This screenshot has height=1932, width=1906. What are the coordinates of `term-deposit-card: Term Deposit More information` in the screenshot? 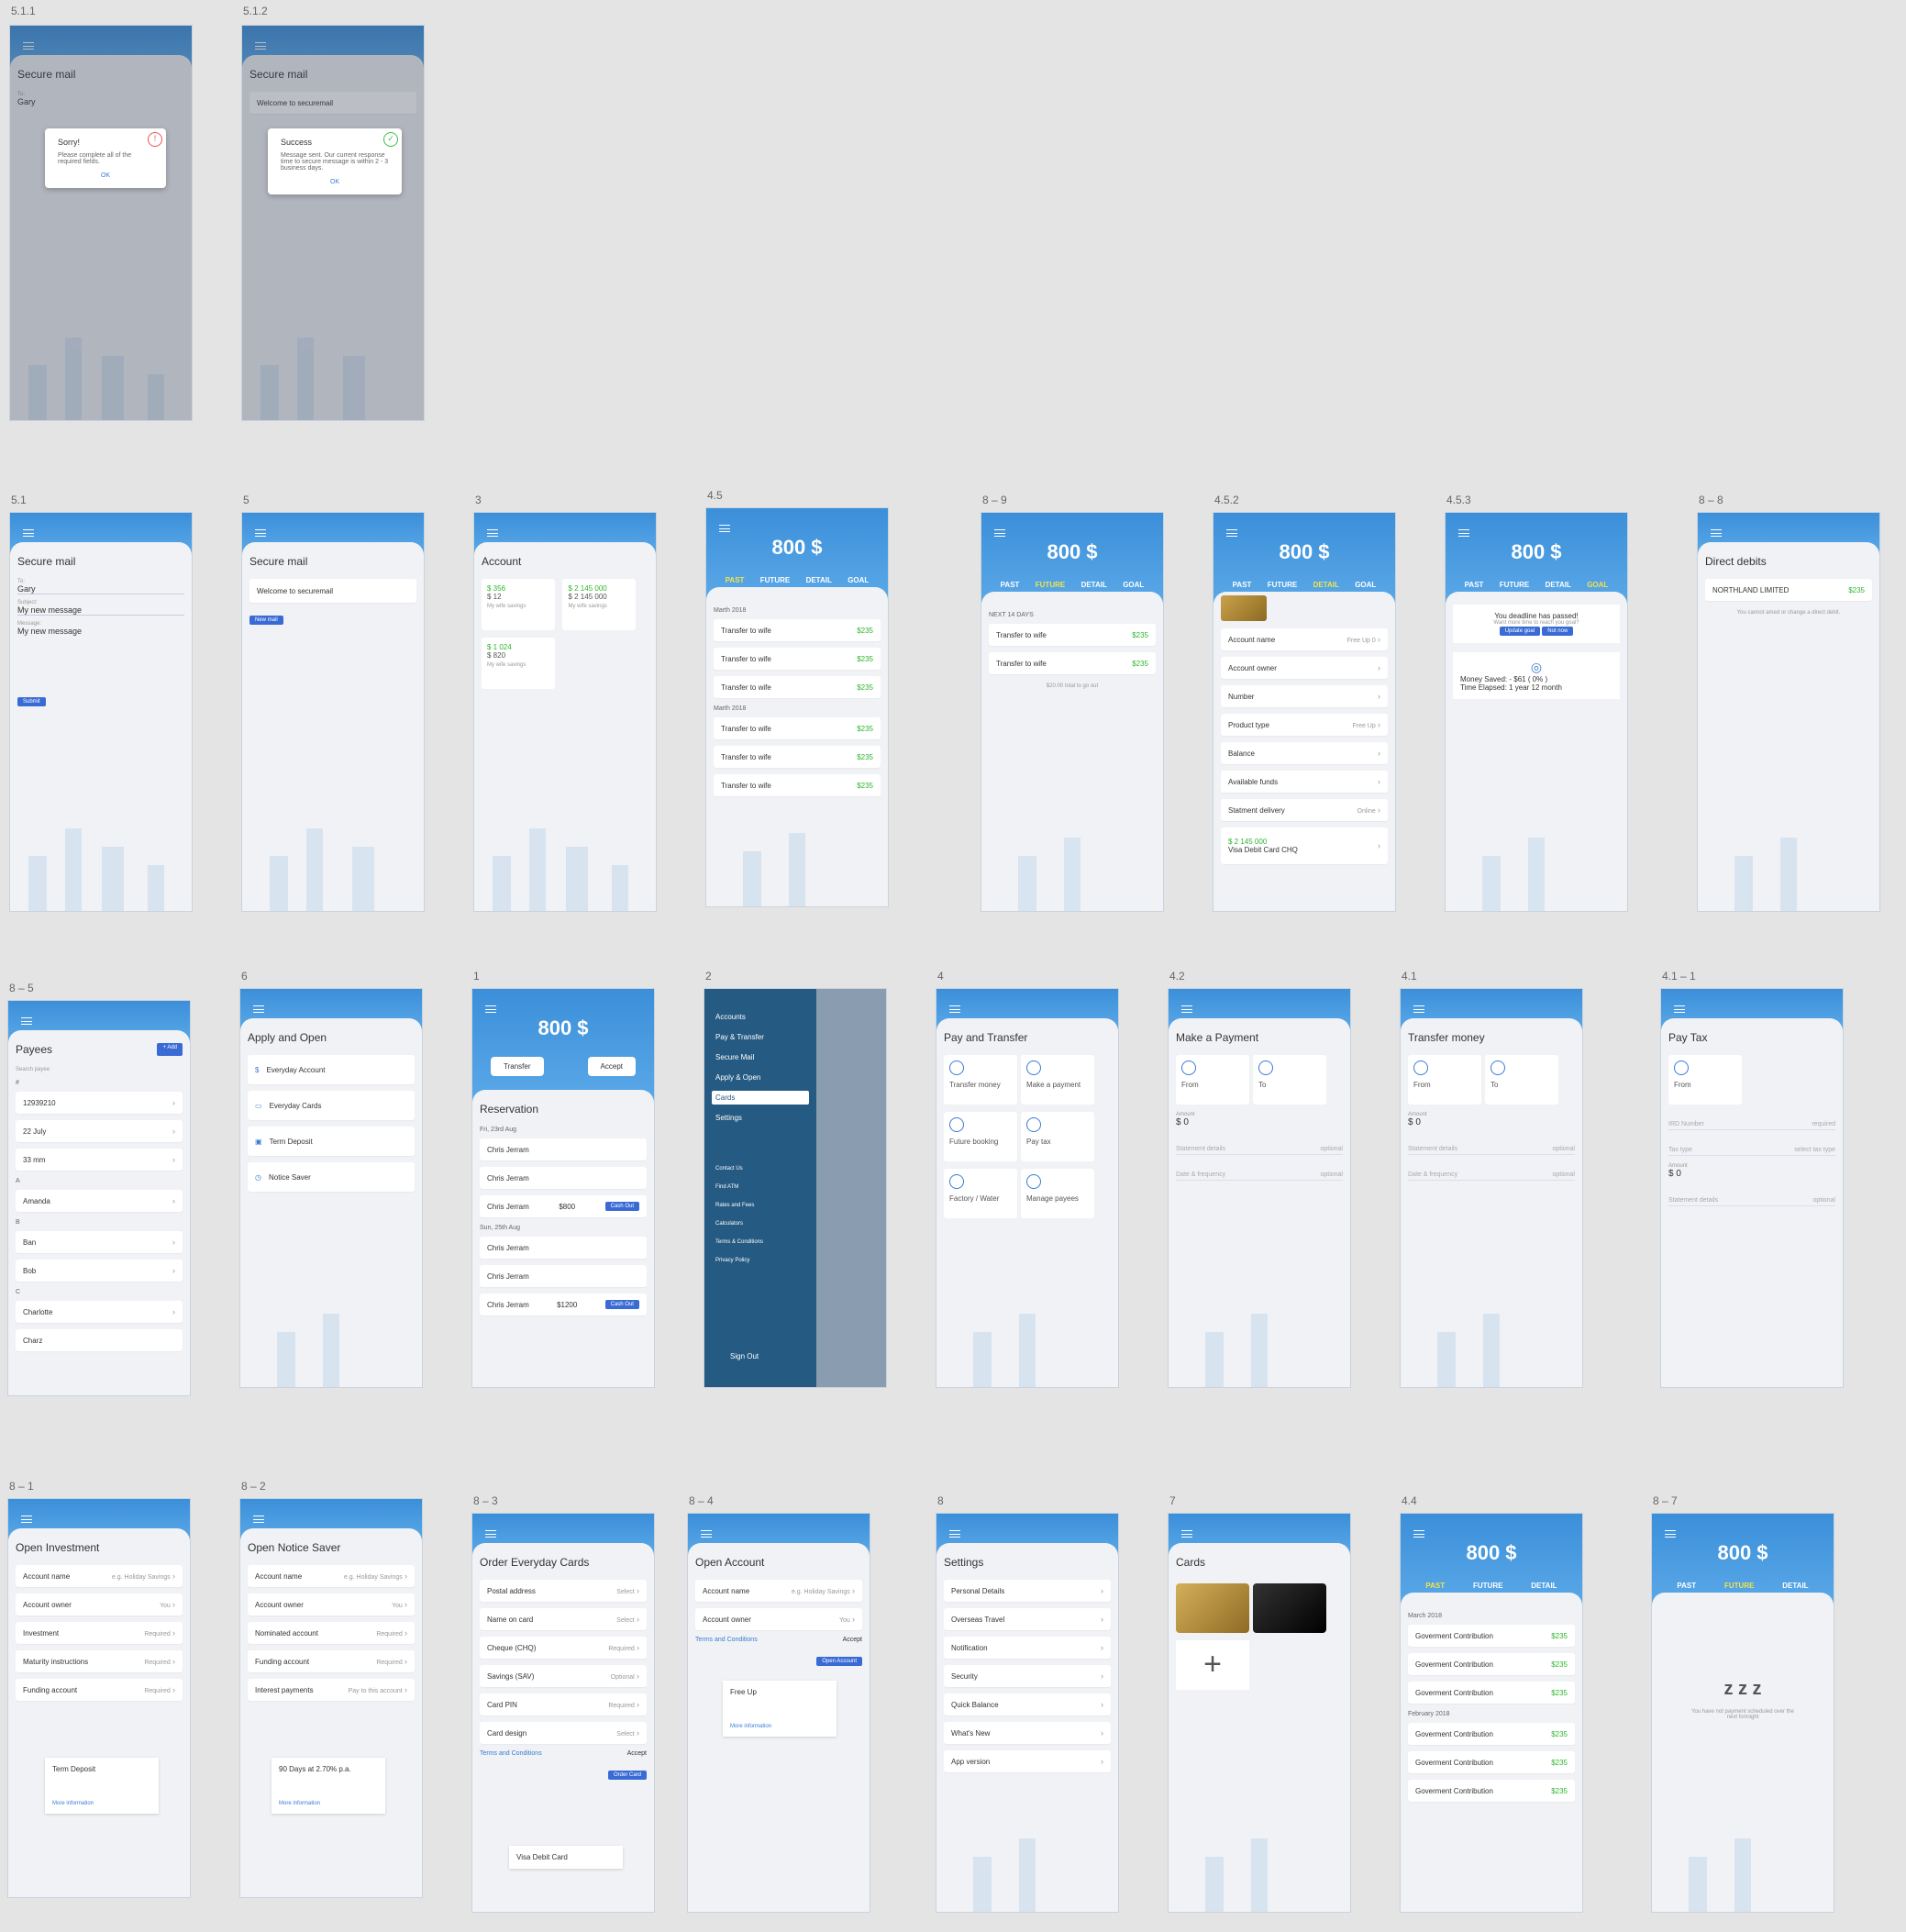 It's located at (102, 1786).